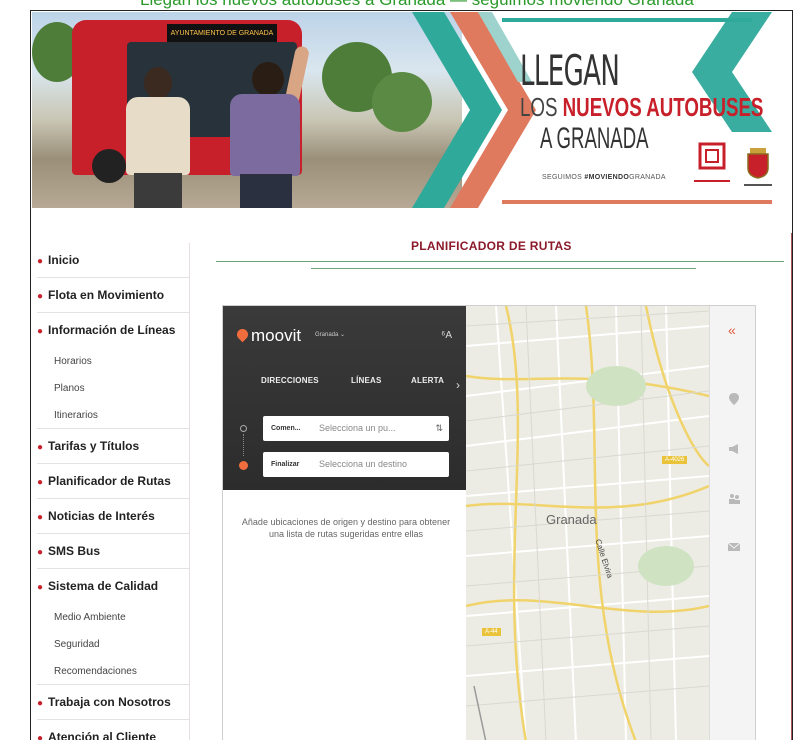  Describe the element at coordinates (113, 644) in the screenshot. I see `sidebar-subitem-seguridad: Seguridad` at that location.